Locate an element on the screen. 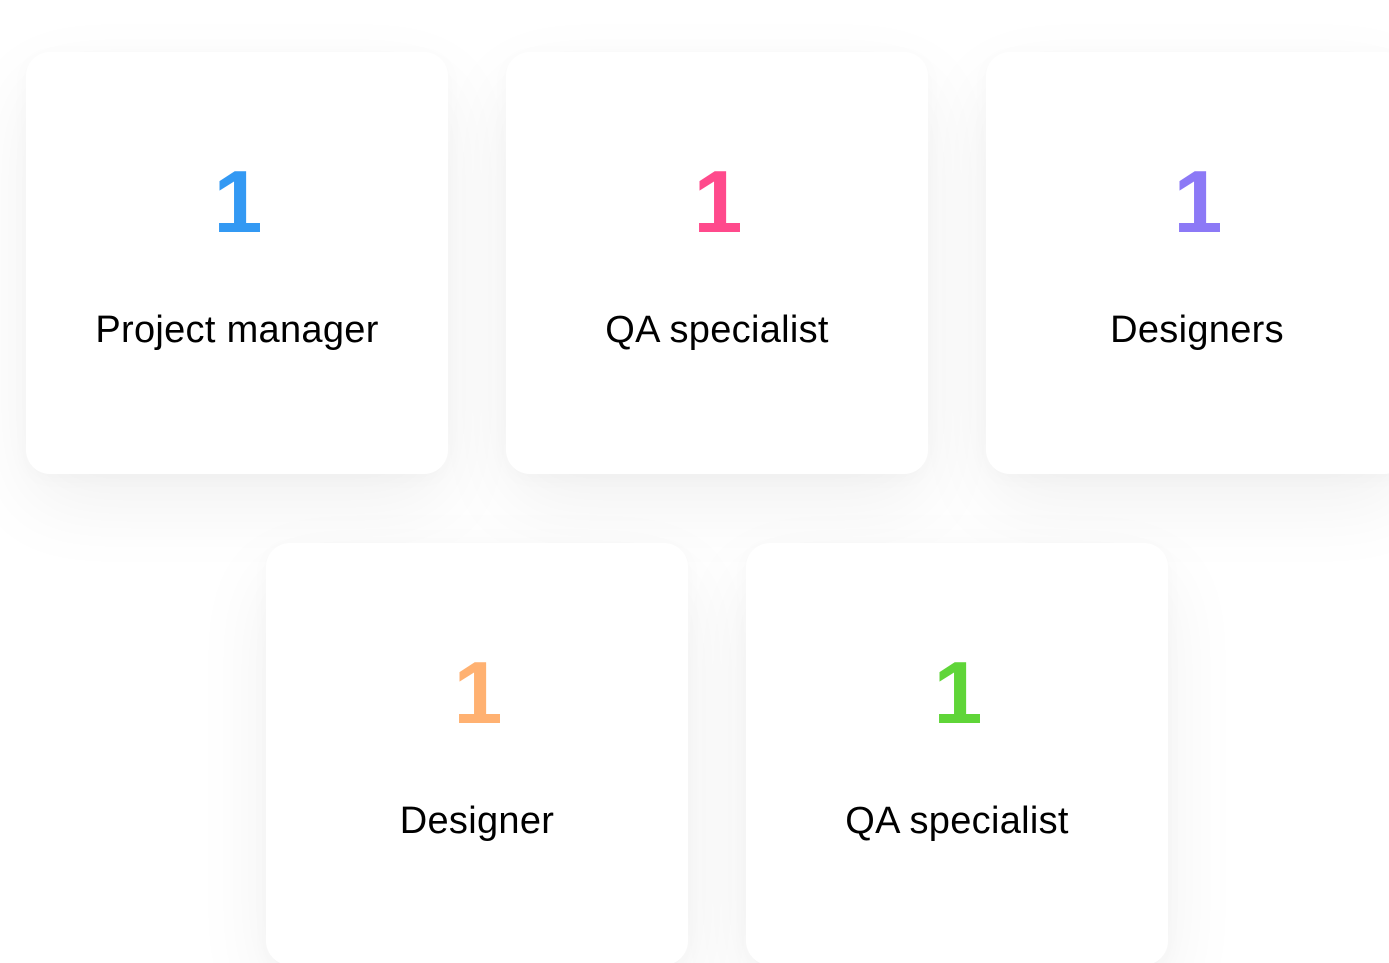 The height and width of the screenshot is (963, 1389). role-label: Designers is located at coordinates (1197, 330).